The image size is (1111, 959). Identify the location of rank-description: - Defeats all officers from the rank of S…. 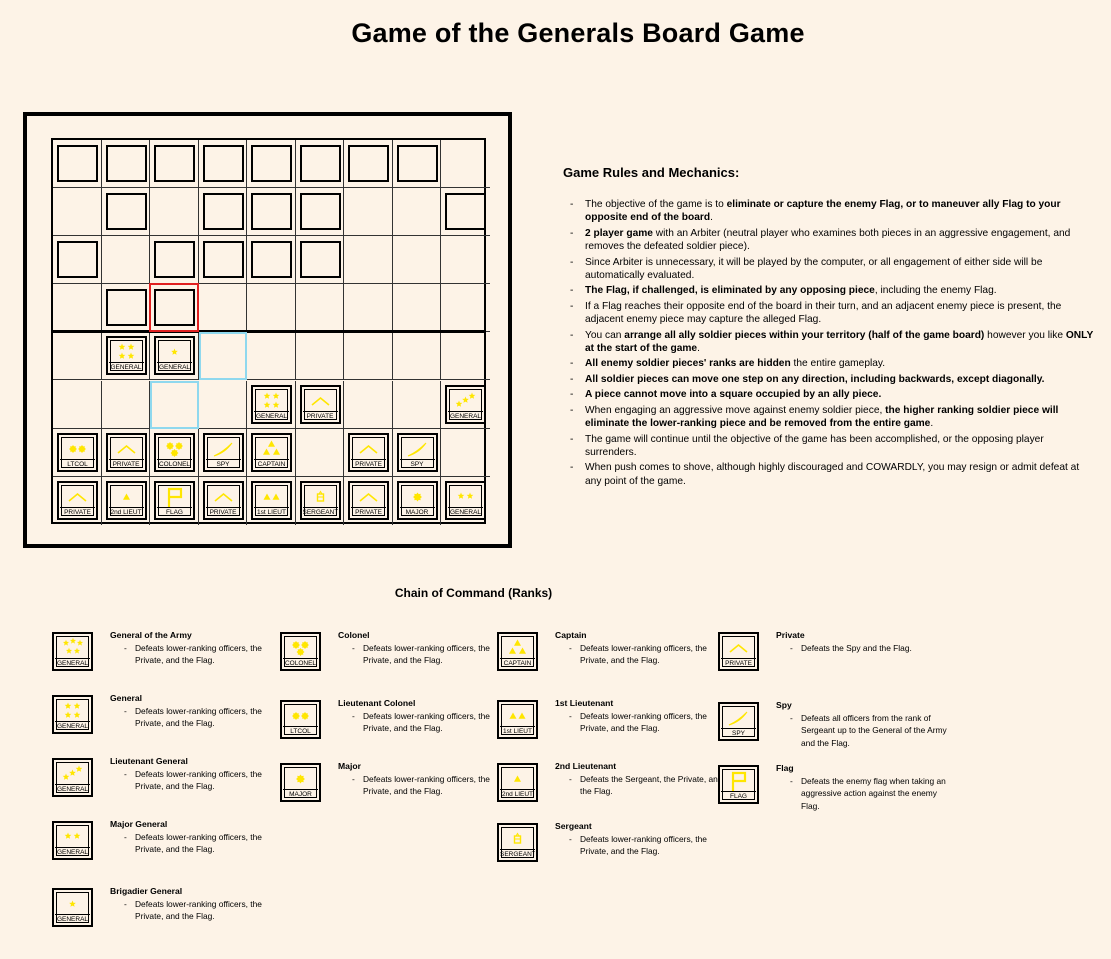
(873, 730).